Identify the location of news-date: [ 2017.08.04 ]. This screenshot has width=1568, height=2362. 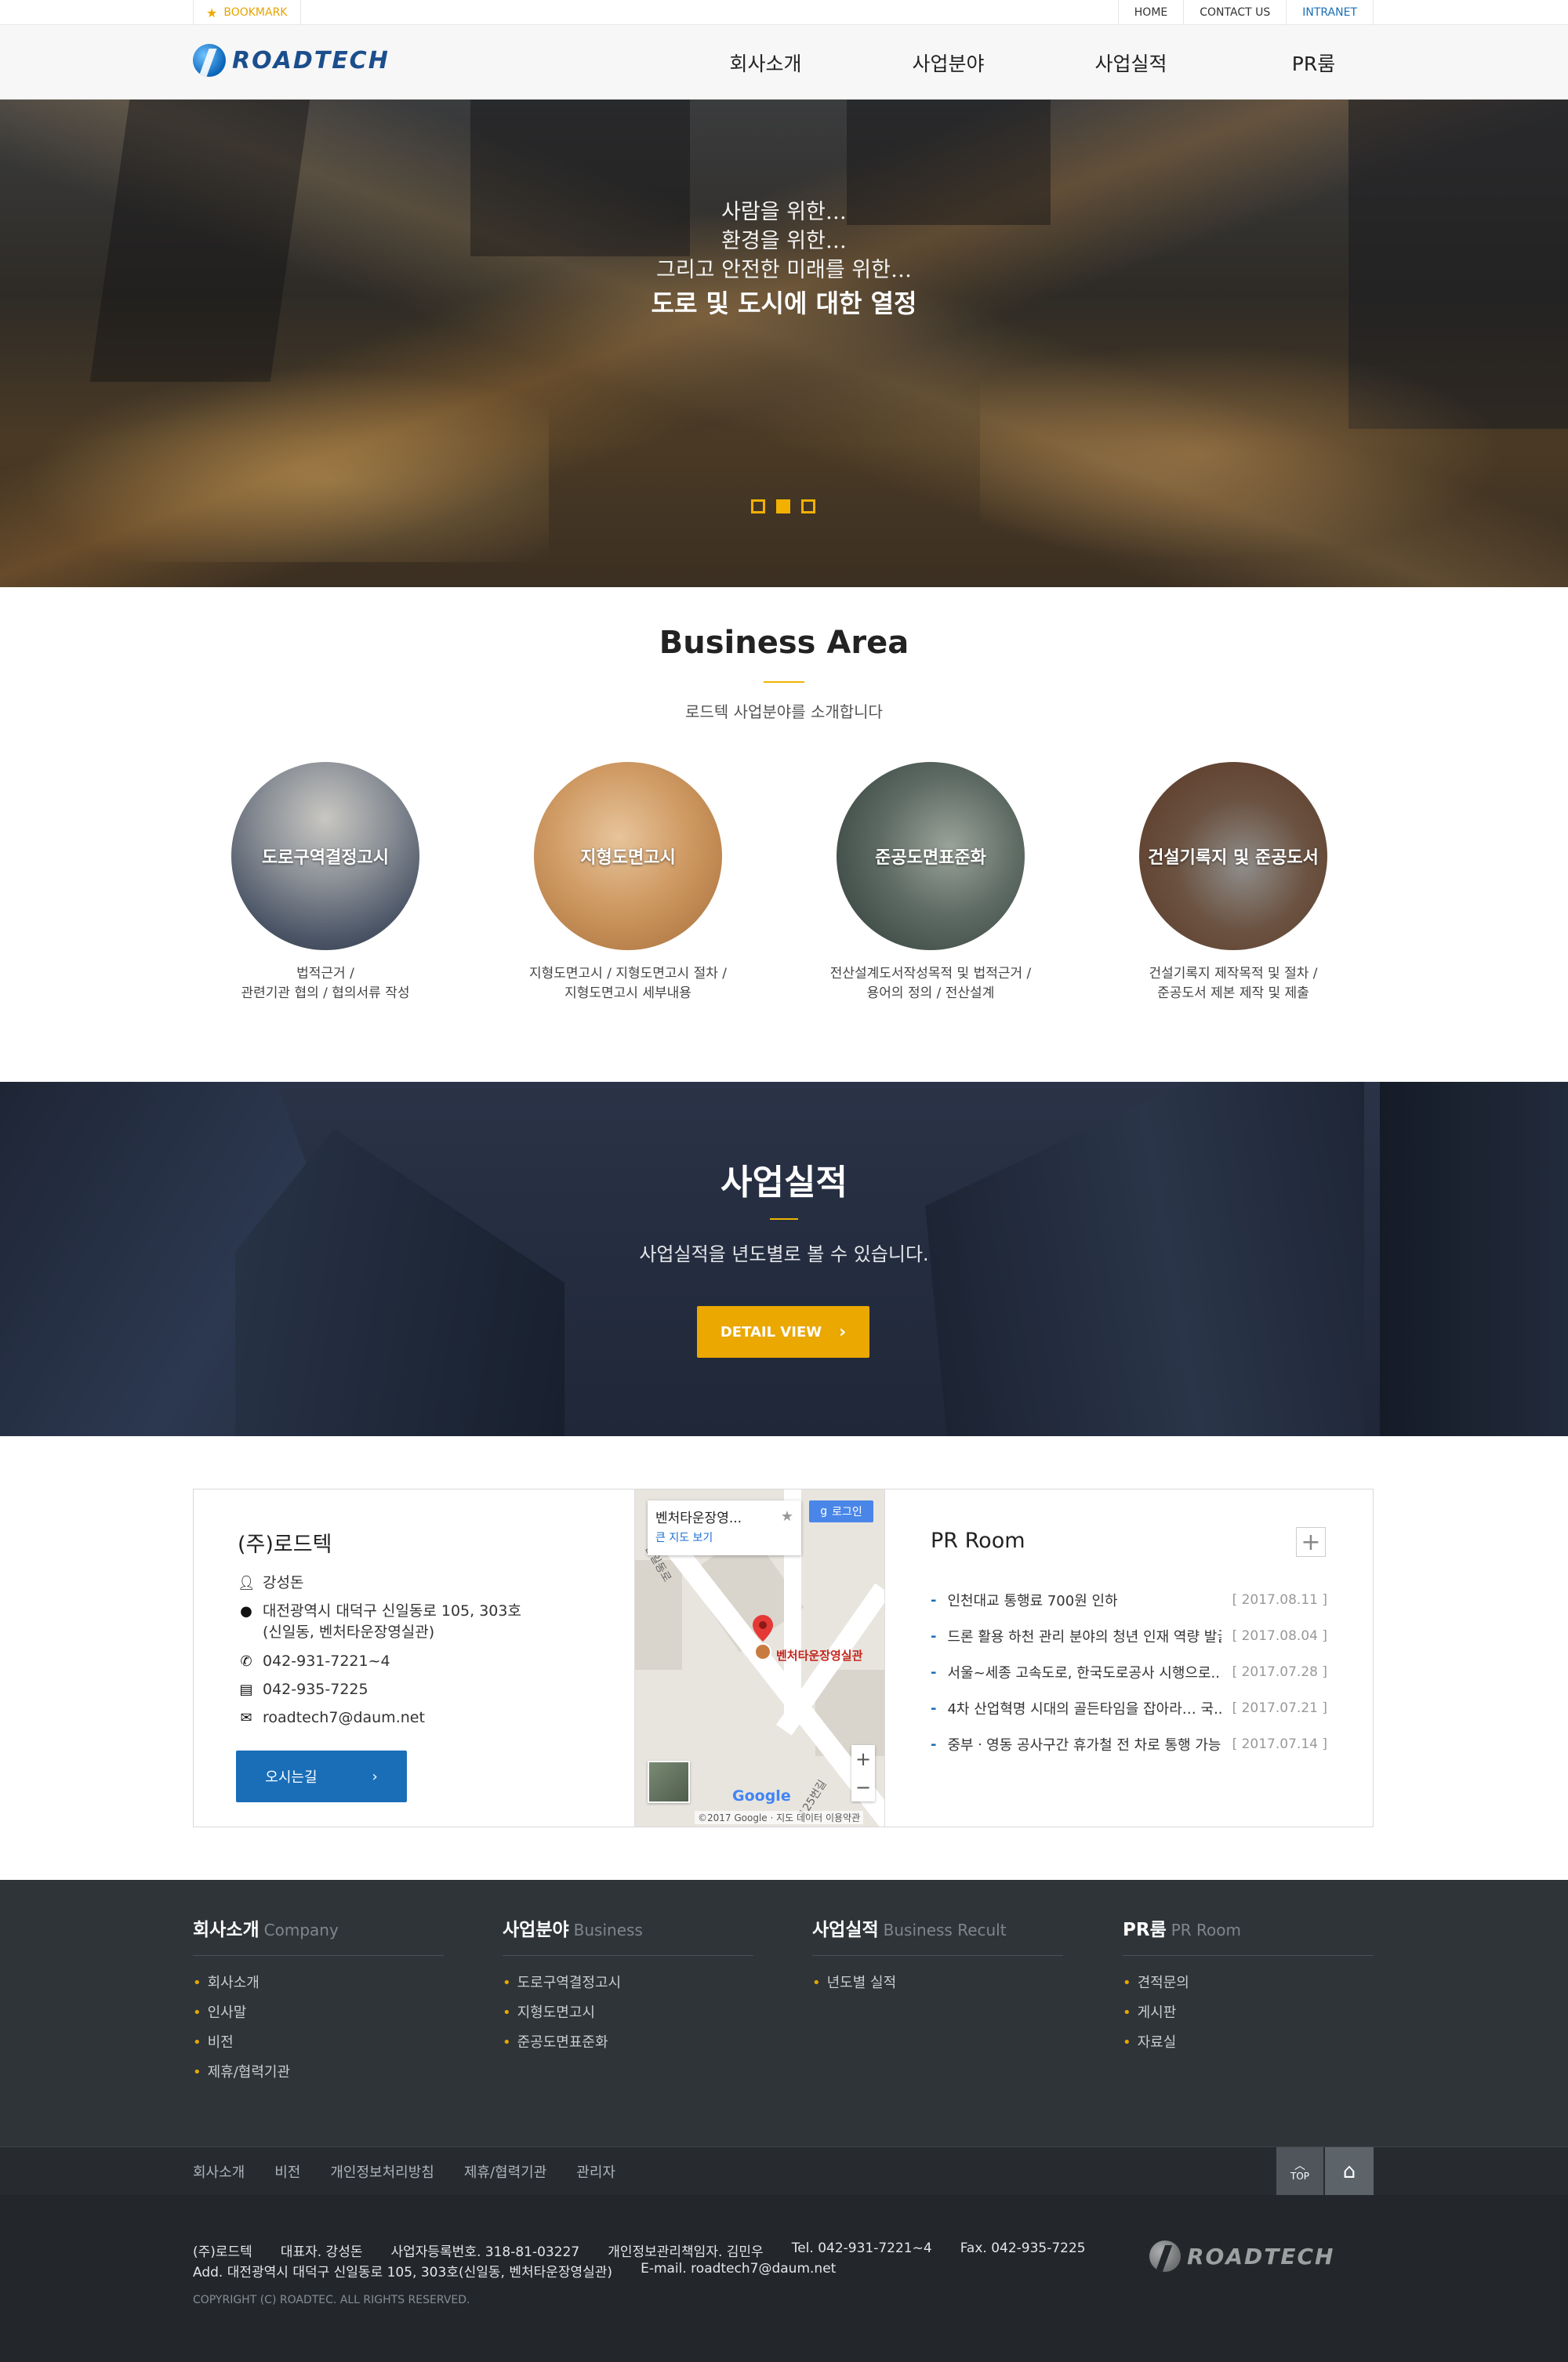
(1279, 1636).